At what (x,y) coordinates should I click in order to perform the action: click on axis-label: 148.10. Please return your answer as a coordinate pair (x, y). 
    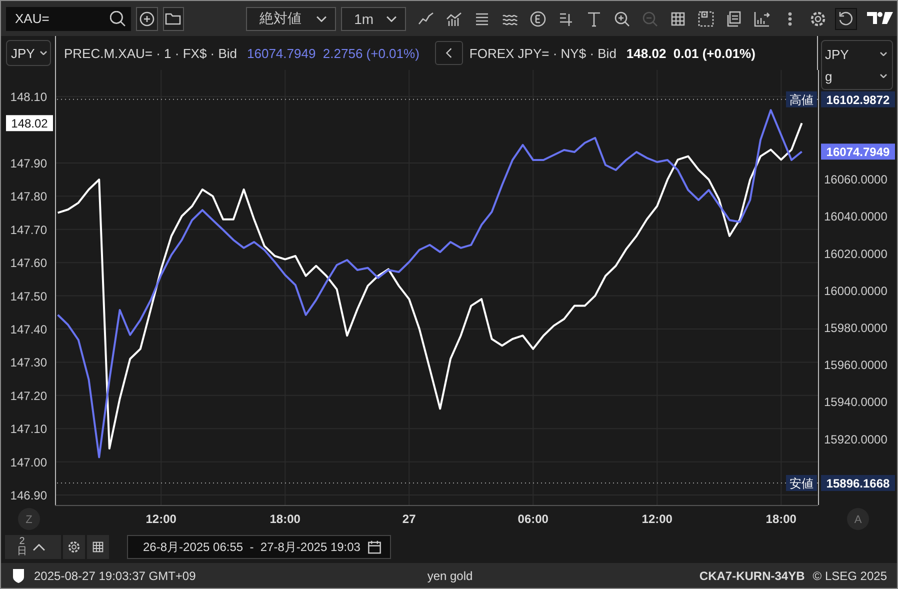
    Looking at the image, I should click on (28, 97).